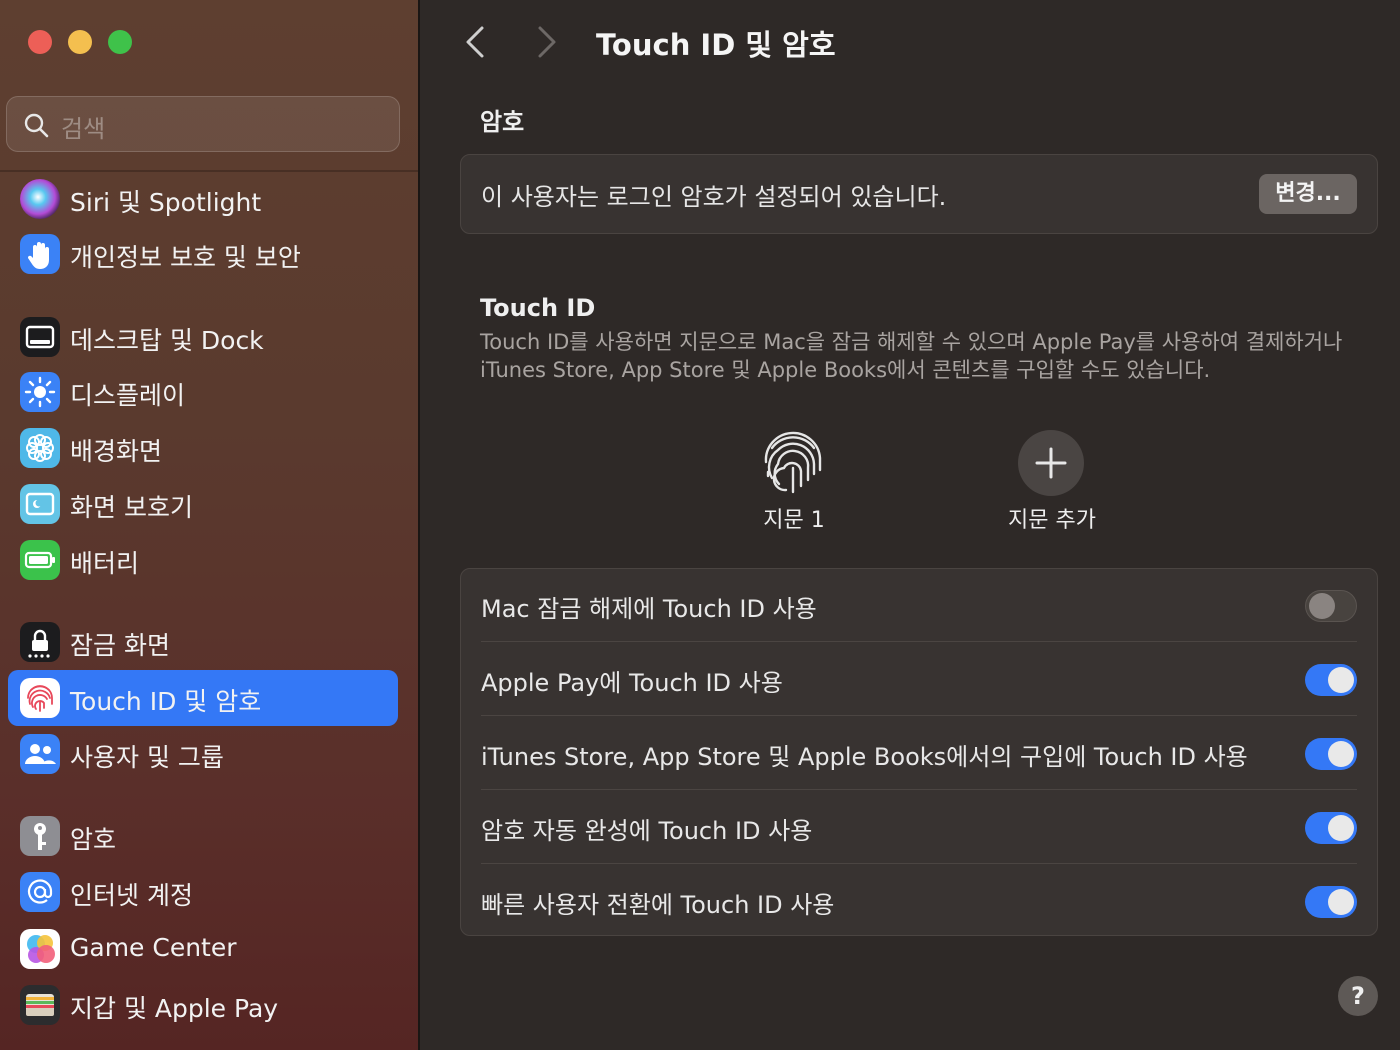 This screenshot has width=1400, height=1050. Describe the element at coordinates (40, 836) in the screenshot. I see `key-icon` at that location.